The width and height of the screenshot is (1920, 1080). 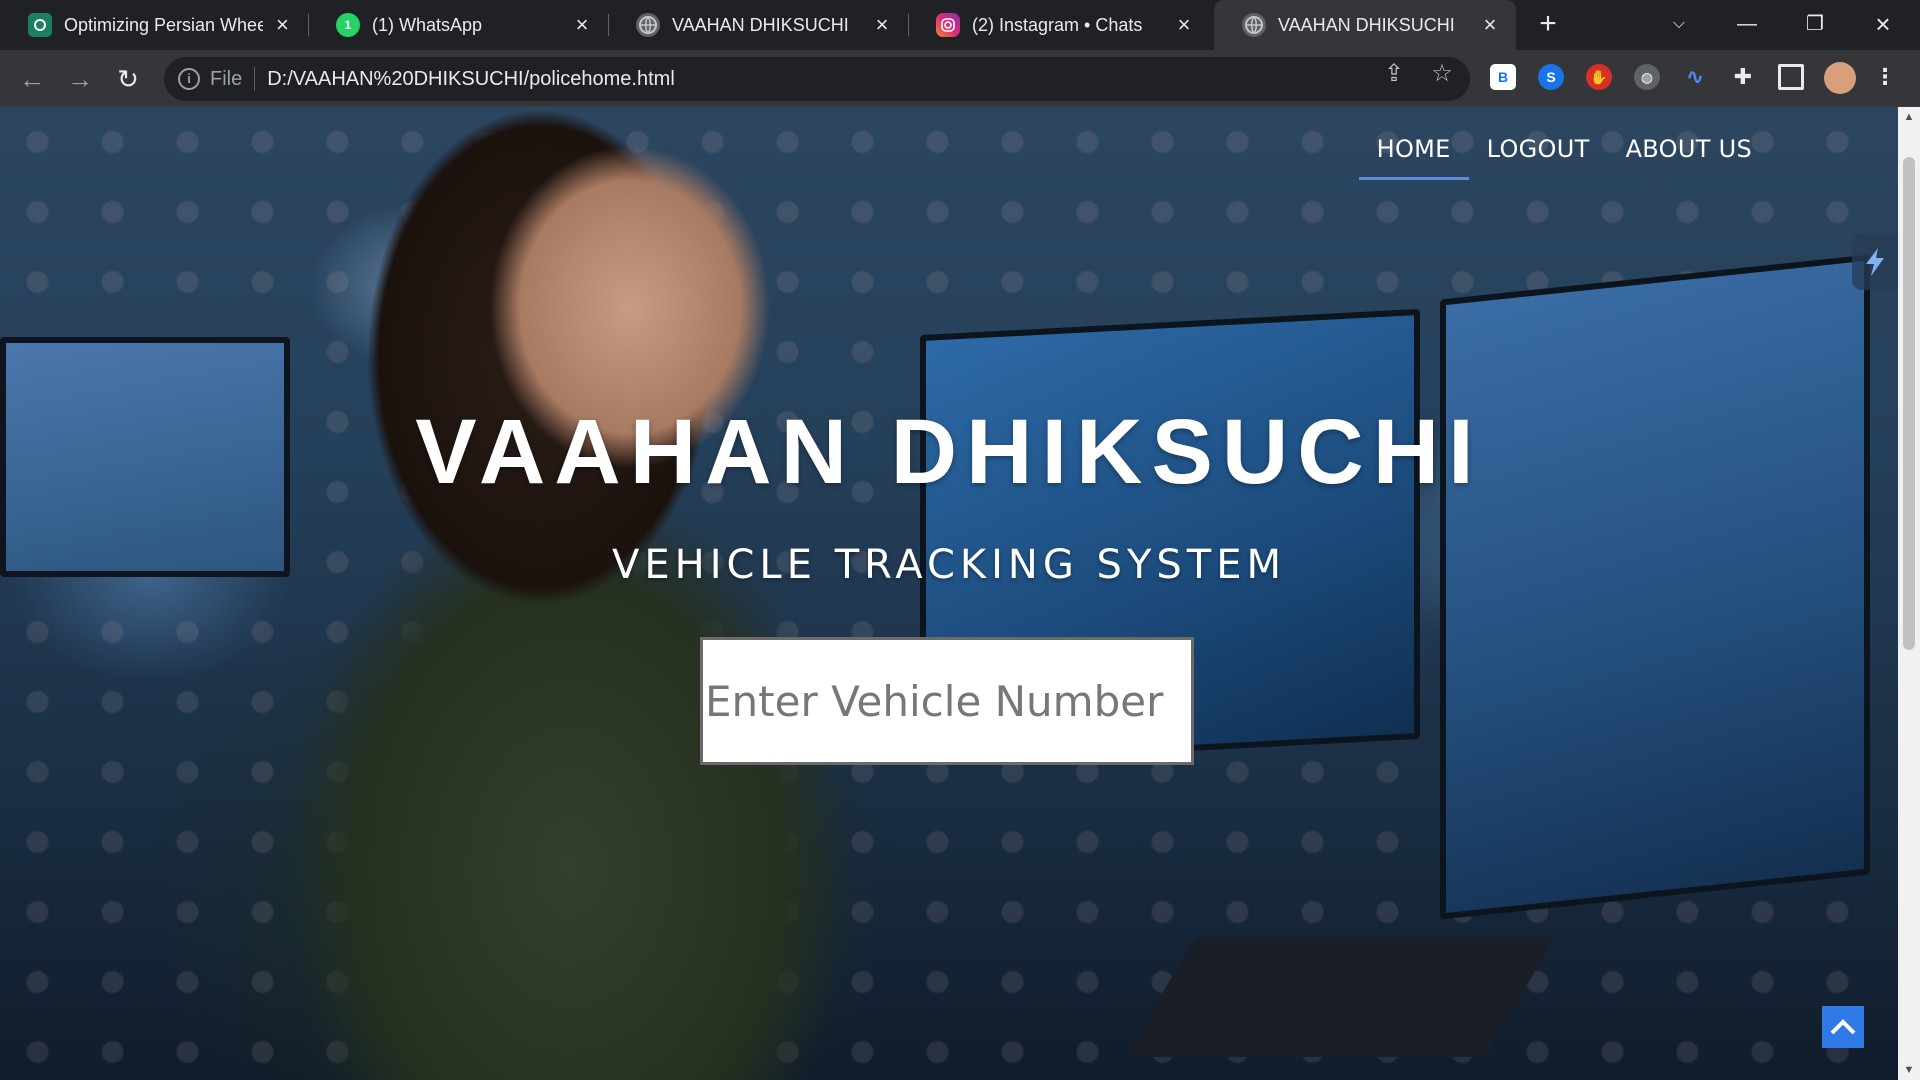 What do you see at coordinates (255, 79) in the screenshot?
I see `address-separator` at bounding box center [255, 79].